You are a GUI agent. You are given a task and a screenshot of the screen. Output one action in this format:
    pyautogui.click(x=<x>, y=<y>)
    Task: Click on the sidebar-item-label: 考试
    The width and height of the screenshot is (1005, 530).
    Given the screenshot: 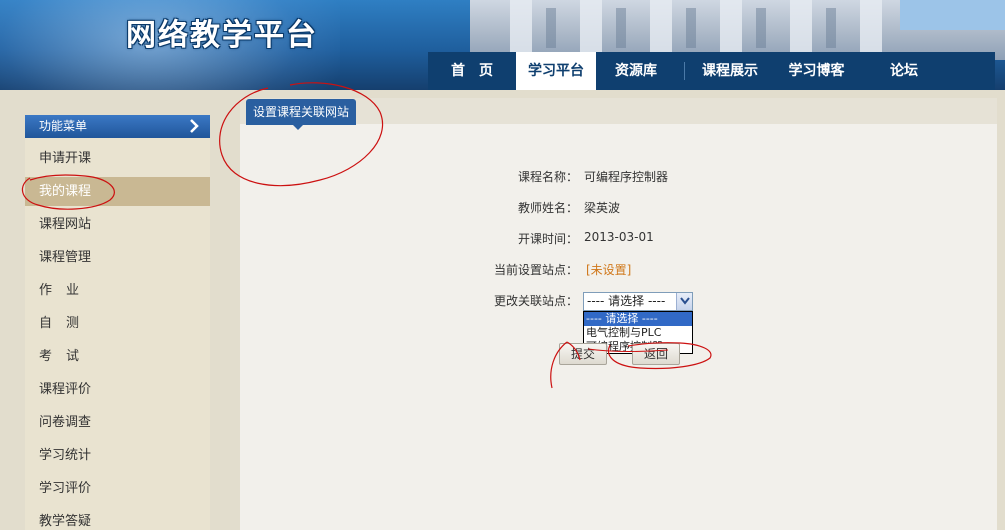 What is the action you would take?
    pyautogui.click(x=66, y=356)
    